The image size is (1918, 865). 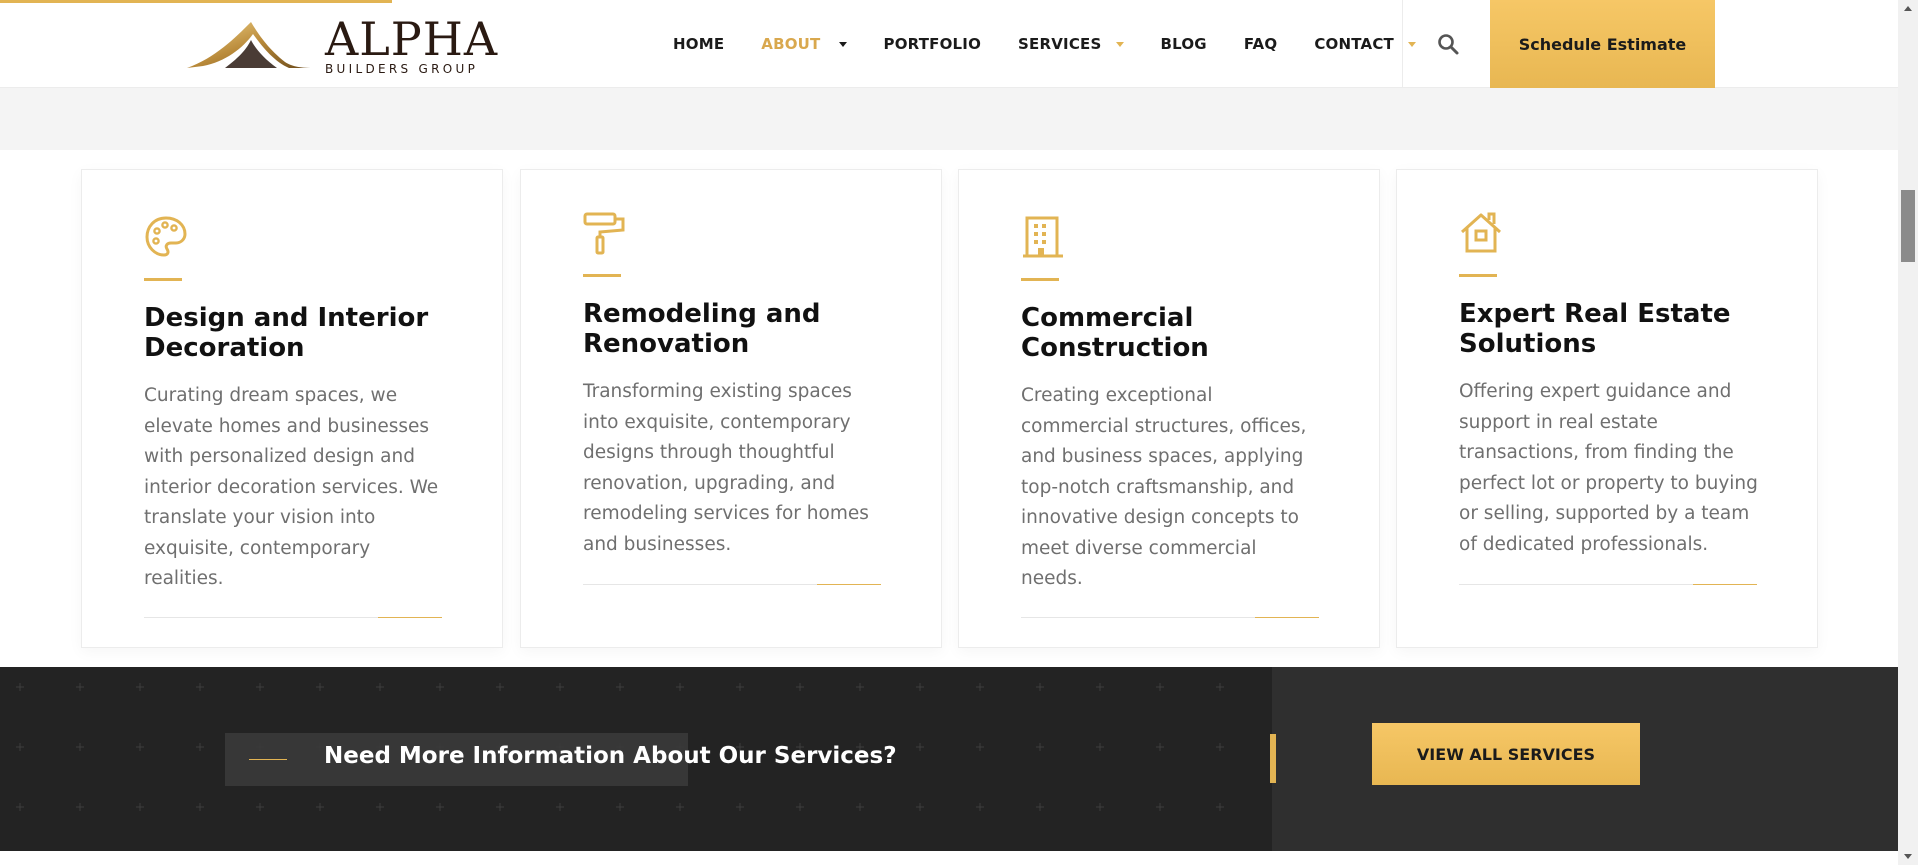 I want to click on nav-item-about: ABOUT, so click(x=804, y=44).